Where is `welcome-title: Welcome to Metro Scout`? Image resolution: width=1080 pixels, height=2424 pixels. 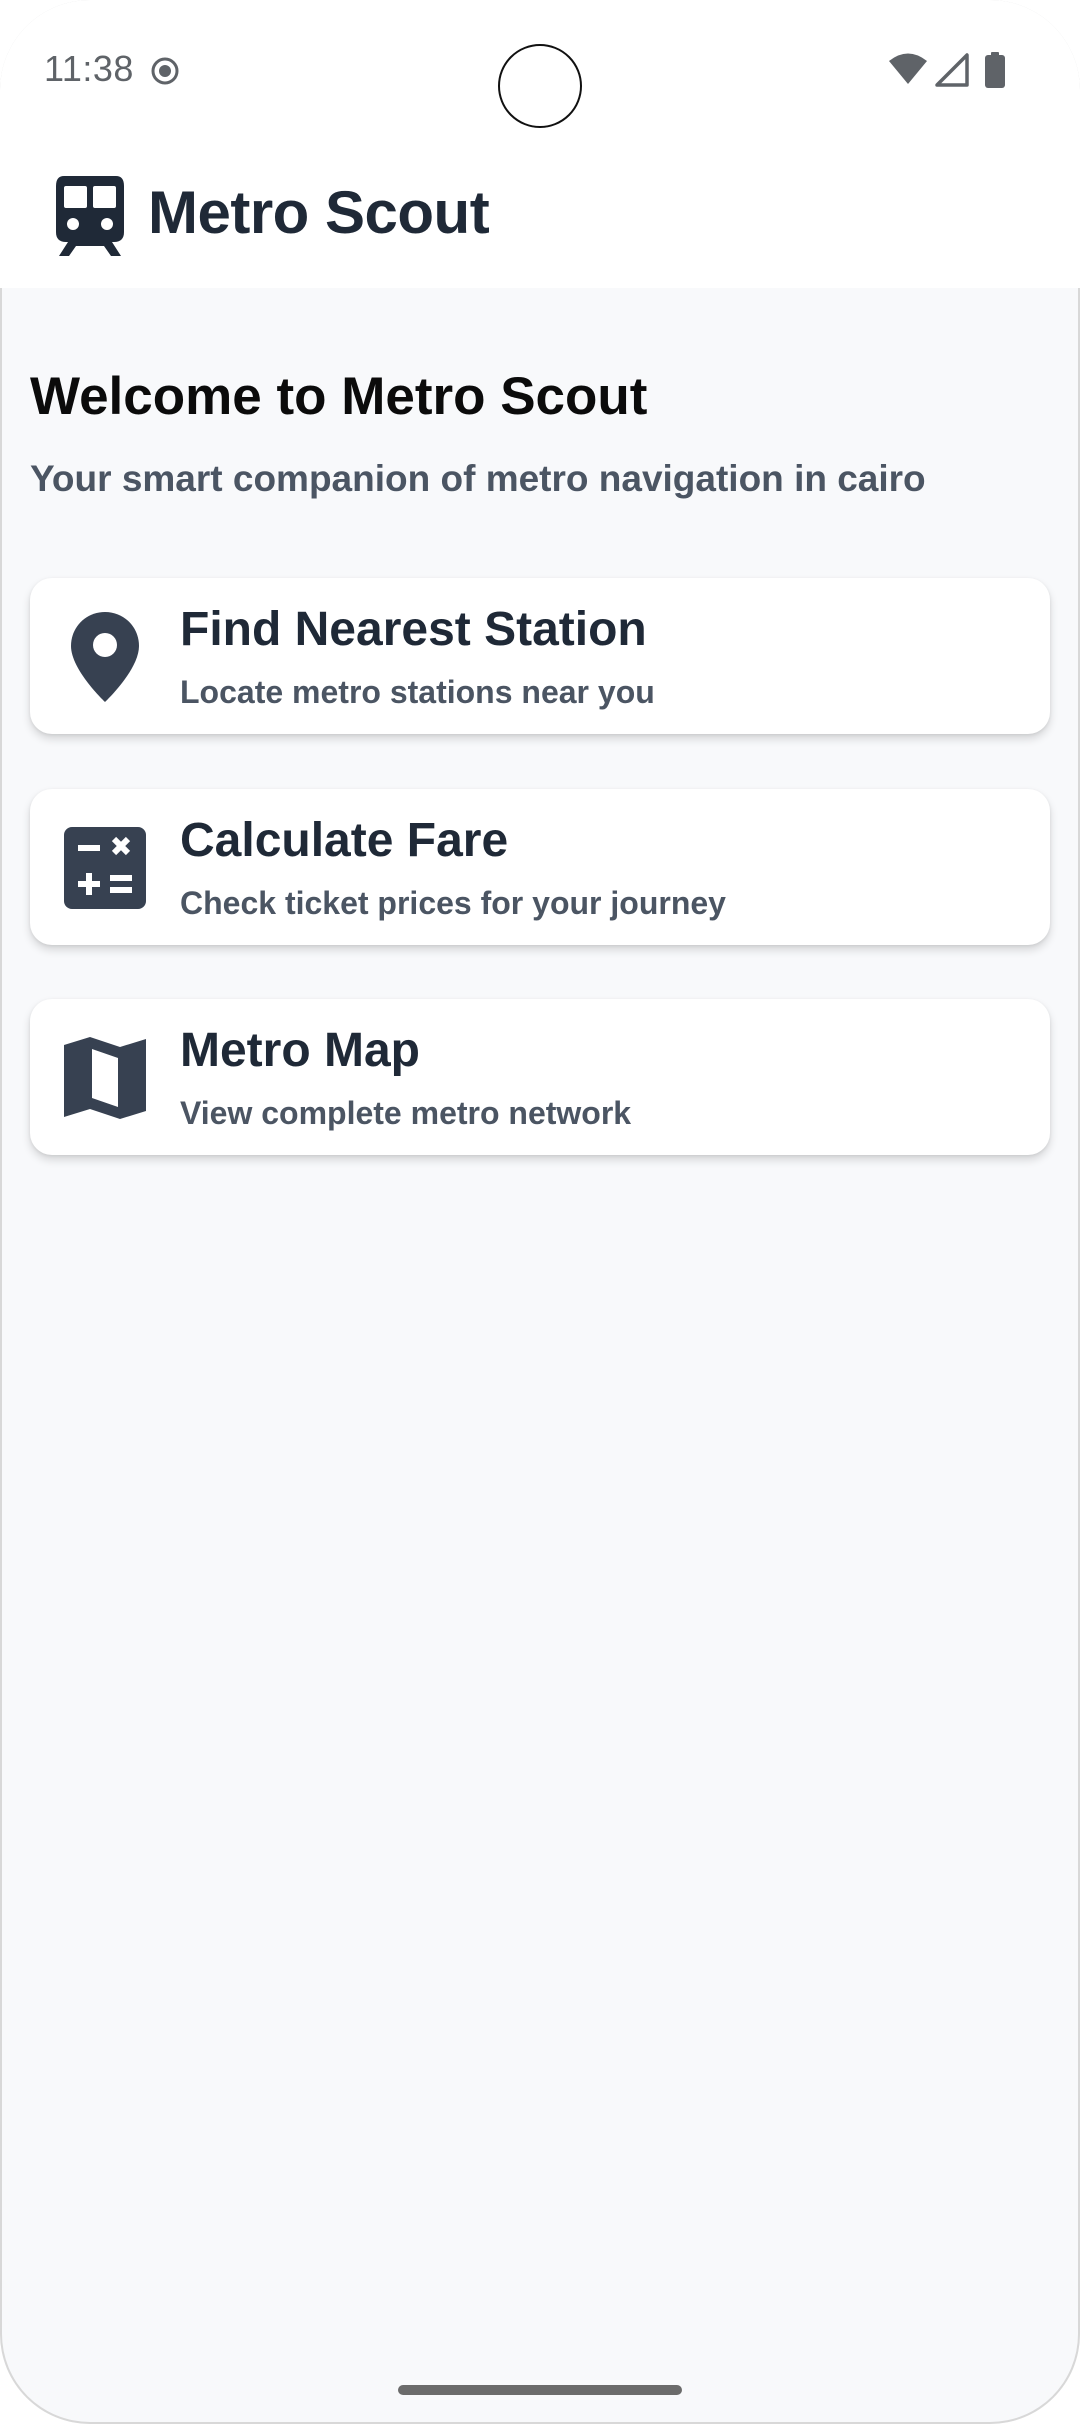 welcome-title: Welcome to Metro Scout is located at coordinates (339, 396).